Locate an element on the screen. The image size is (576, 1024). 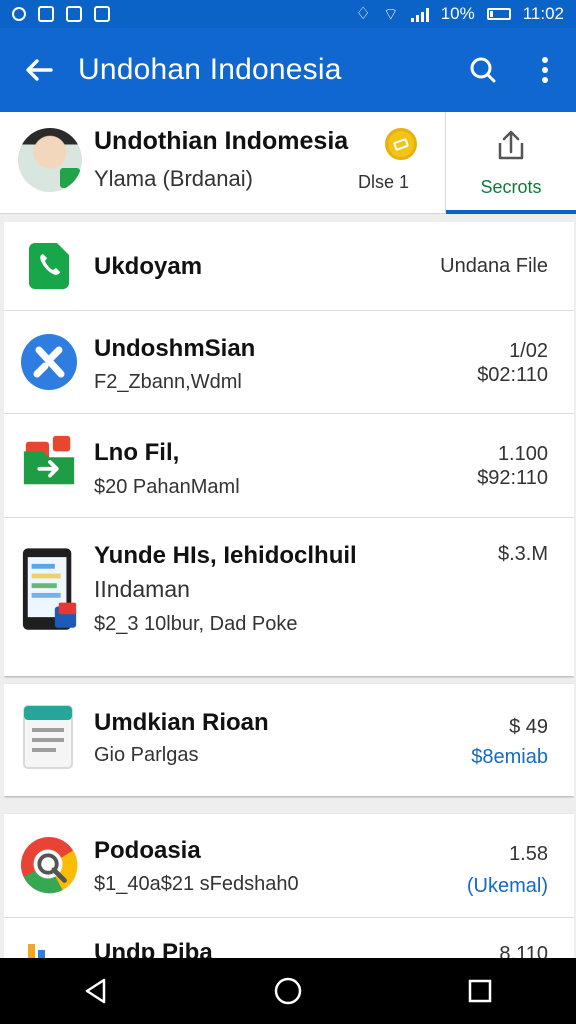
clock: 11:02 is located at coordinates (543, 13).